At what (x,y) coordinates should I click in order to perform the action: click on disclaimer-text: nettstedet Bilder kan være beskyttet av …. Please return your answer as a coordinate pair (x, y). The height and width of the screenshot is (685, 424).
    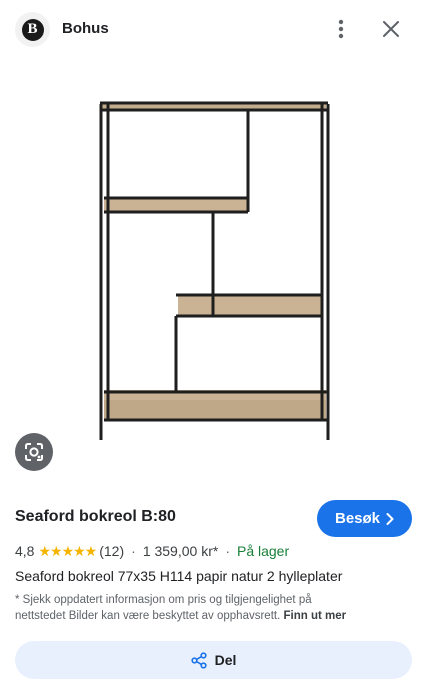
    Looking at the image, I should click on (148, 616).